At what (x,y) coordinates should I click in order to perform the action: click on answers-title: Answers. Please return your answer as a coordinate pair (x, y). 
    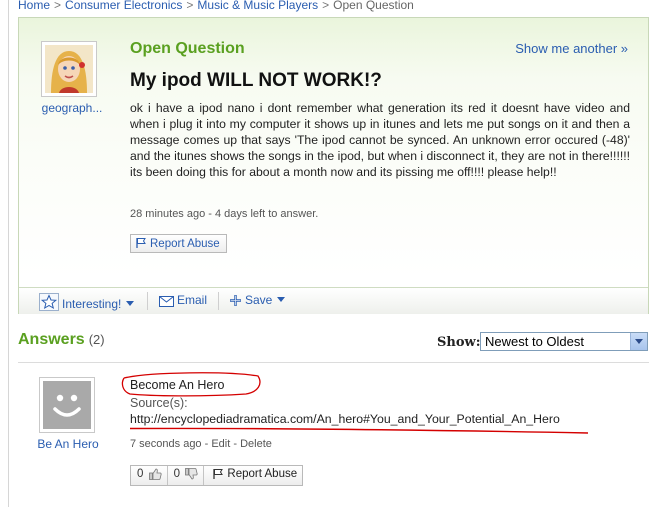
    Looking at the image, I should click on (51, 339).